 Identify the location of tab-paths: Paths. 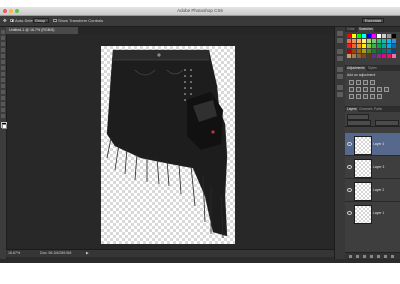
(378, 109).